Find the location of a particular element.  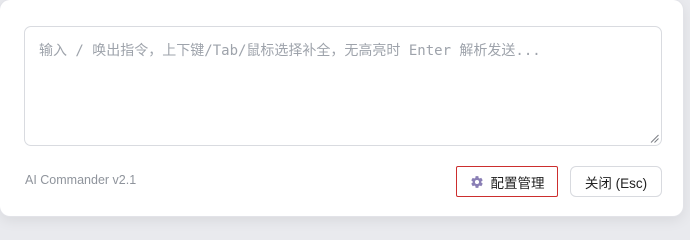

resize-grip-icon is located at coordinates (654, 138).